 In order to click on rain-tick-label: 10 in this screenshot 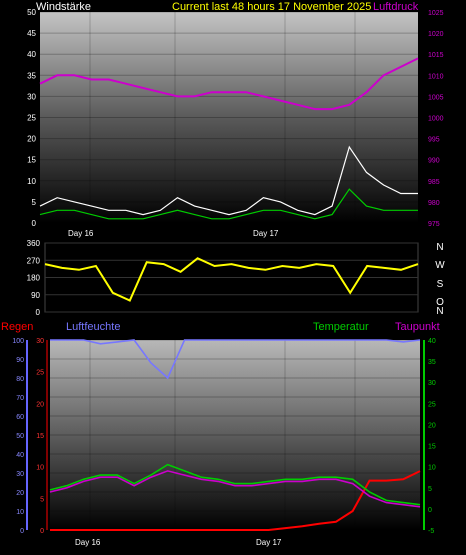, I will do `click(40, 468)`.